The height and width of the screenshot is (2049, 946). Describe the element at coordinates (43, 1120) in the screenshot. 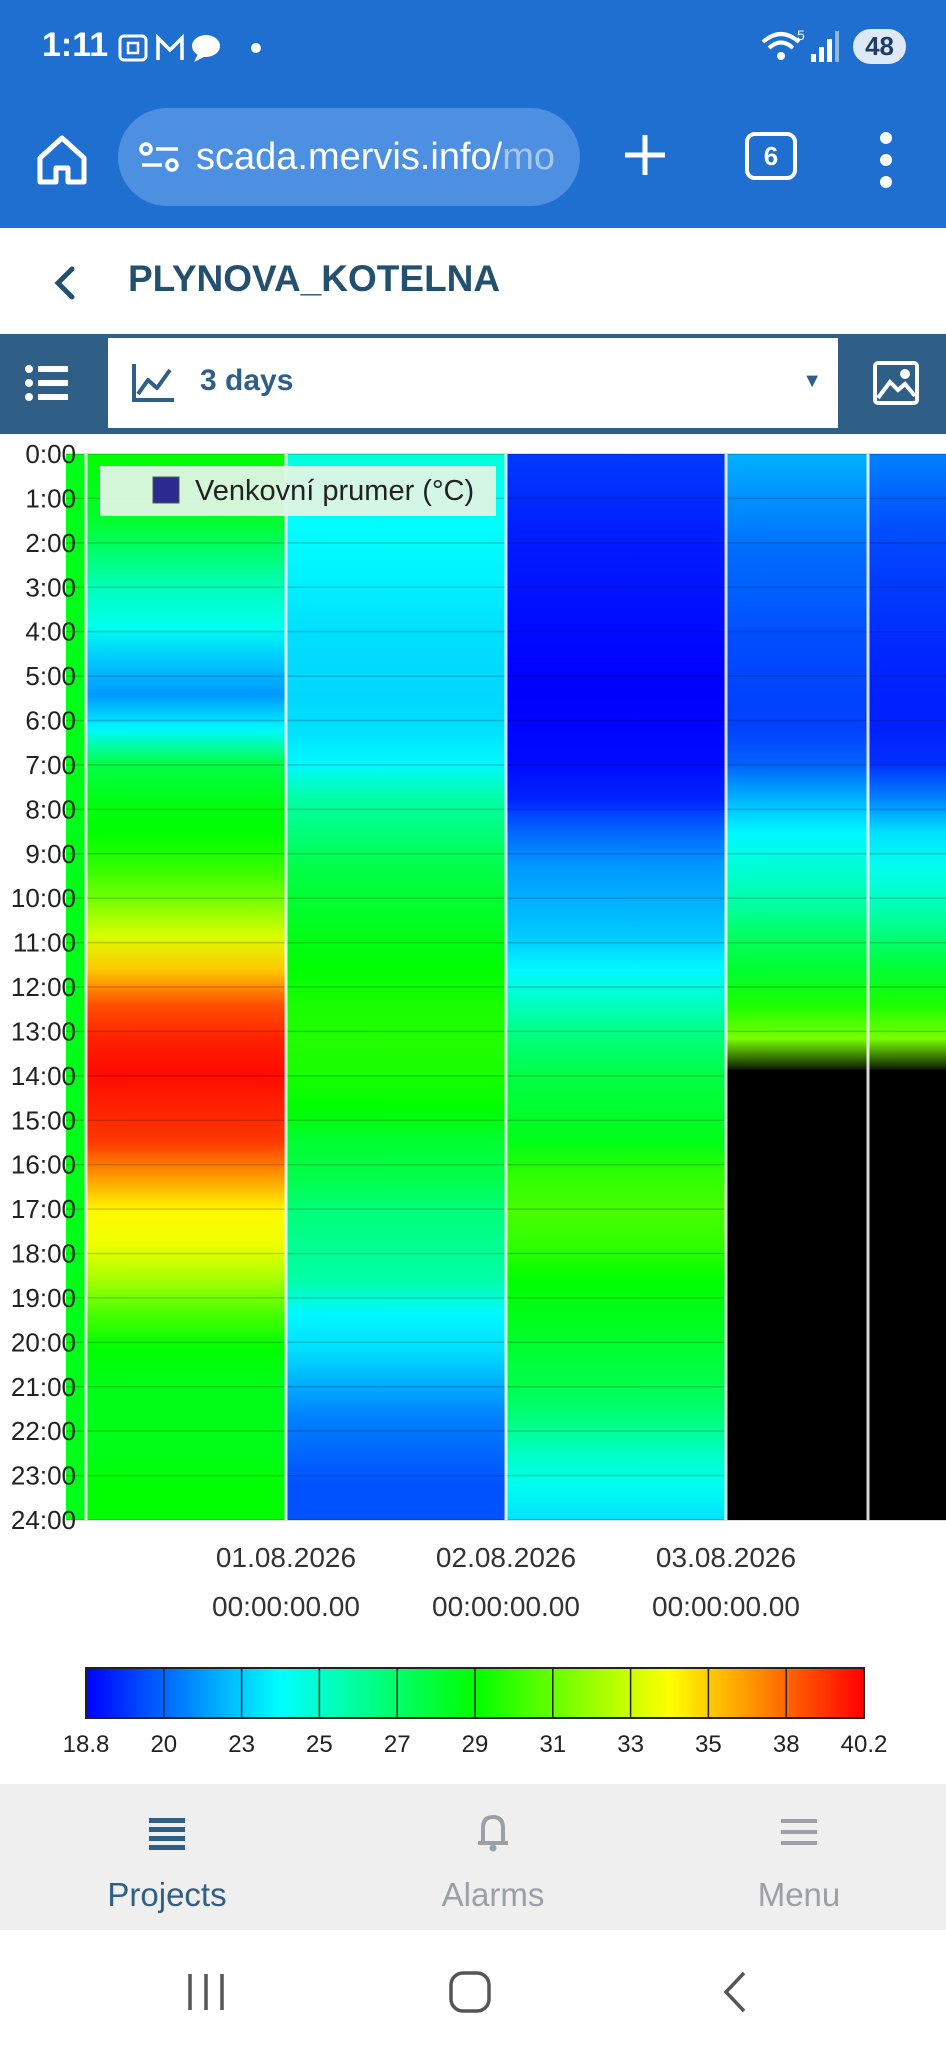

I see `y-tick-label: 15:00` at that location.